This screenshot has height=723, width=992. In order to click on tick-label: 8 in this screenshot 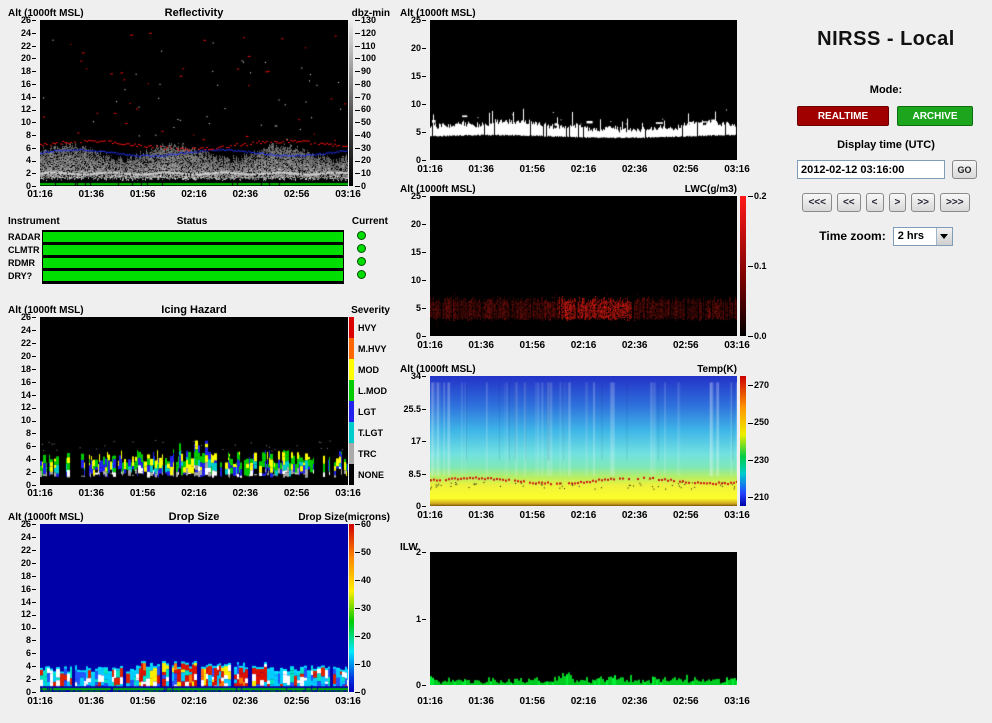, I will do `click(31, 640)`.